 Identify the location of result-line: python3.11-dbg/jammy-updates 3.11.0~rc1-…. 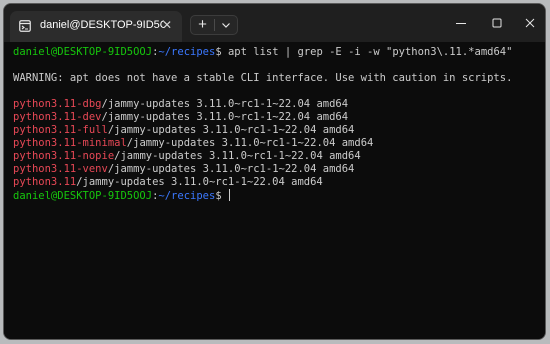
(274, 104).